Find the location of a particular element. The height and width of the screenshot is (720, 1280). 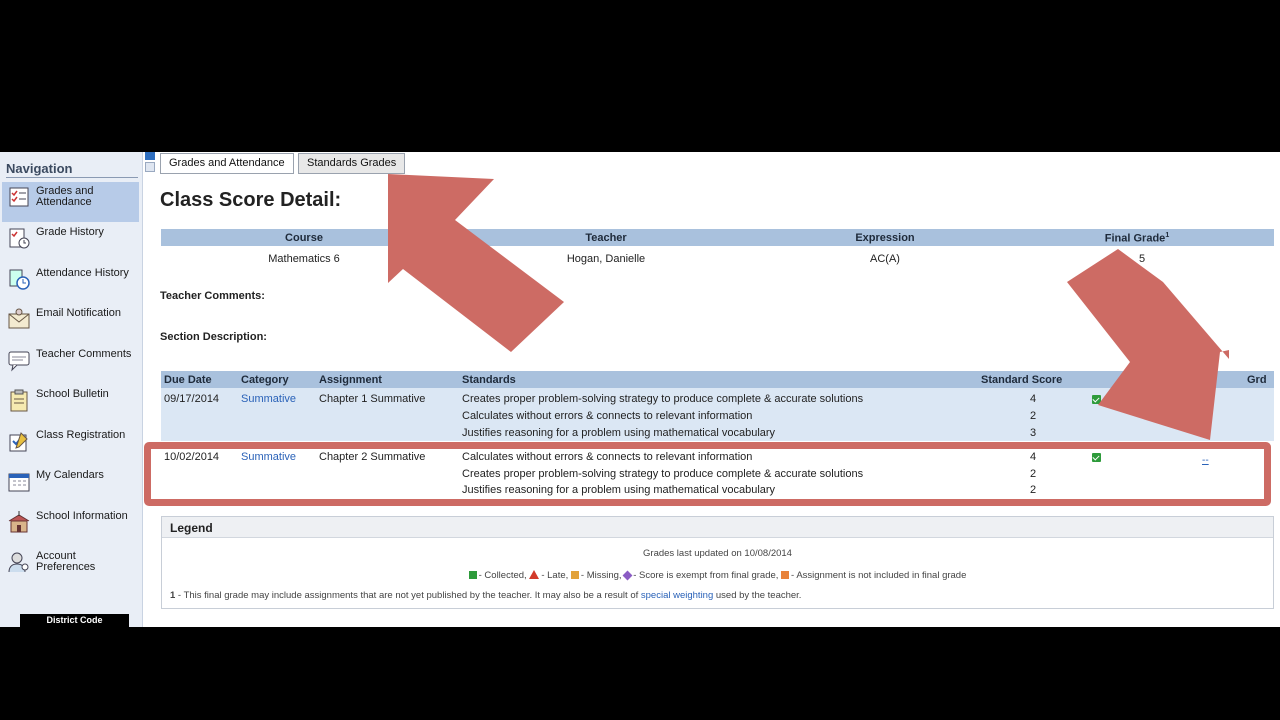

nav-title: Navigation is located at coordinates (39, 168).